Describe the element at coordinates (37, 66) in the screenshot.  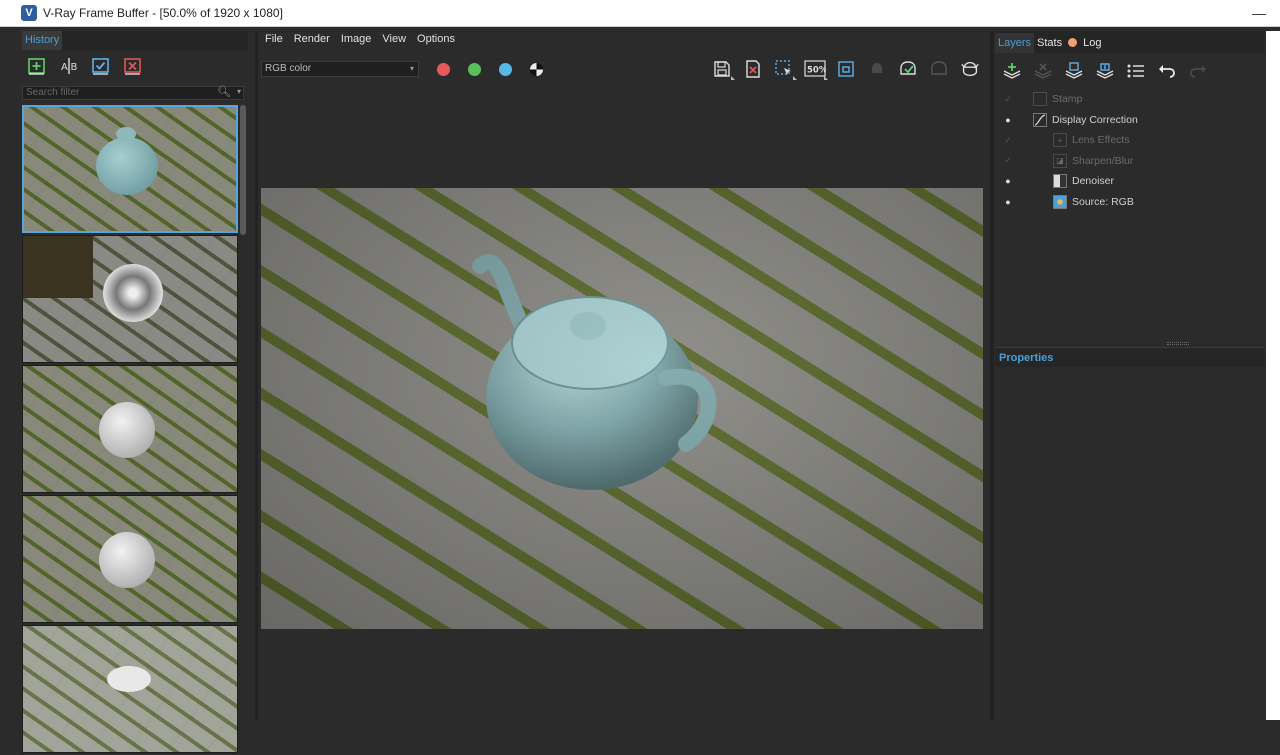
I see `add-to-history-icon` at that location.